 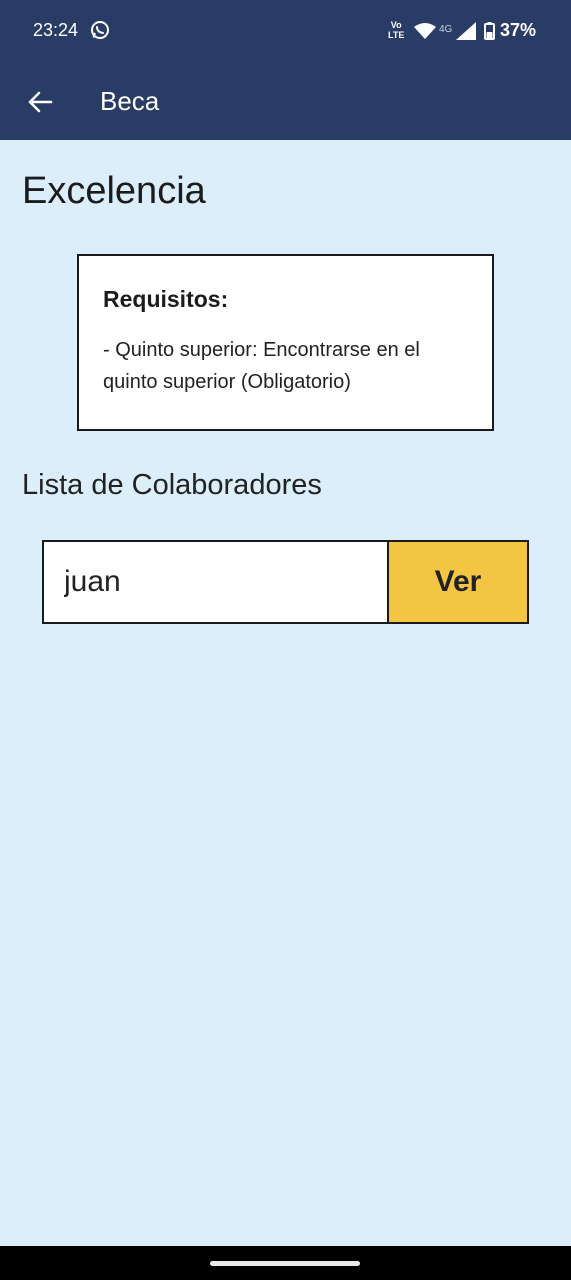 I want to click on arrow-left-icon, so click(x=40, y=102).